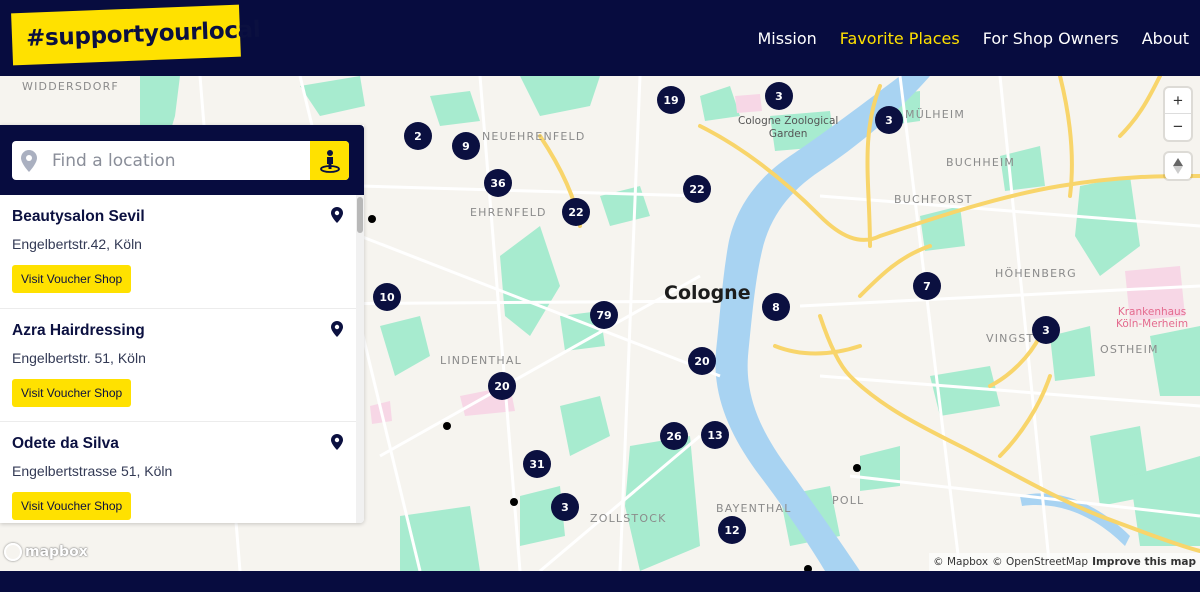 Image resolution: width=1200 pixels, height=592 pixels. I want to click on city-label: Cologne, so click(707, 293).